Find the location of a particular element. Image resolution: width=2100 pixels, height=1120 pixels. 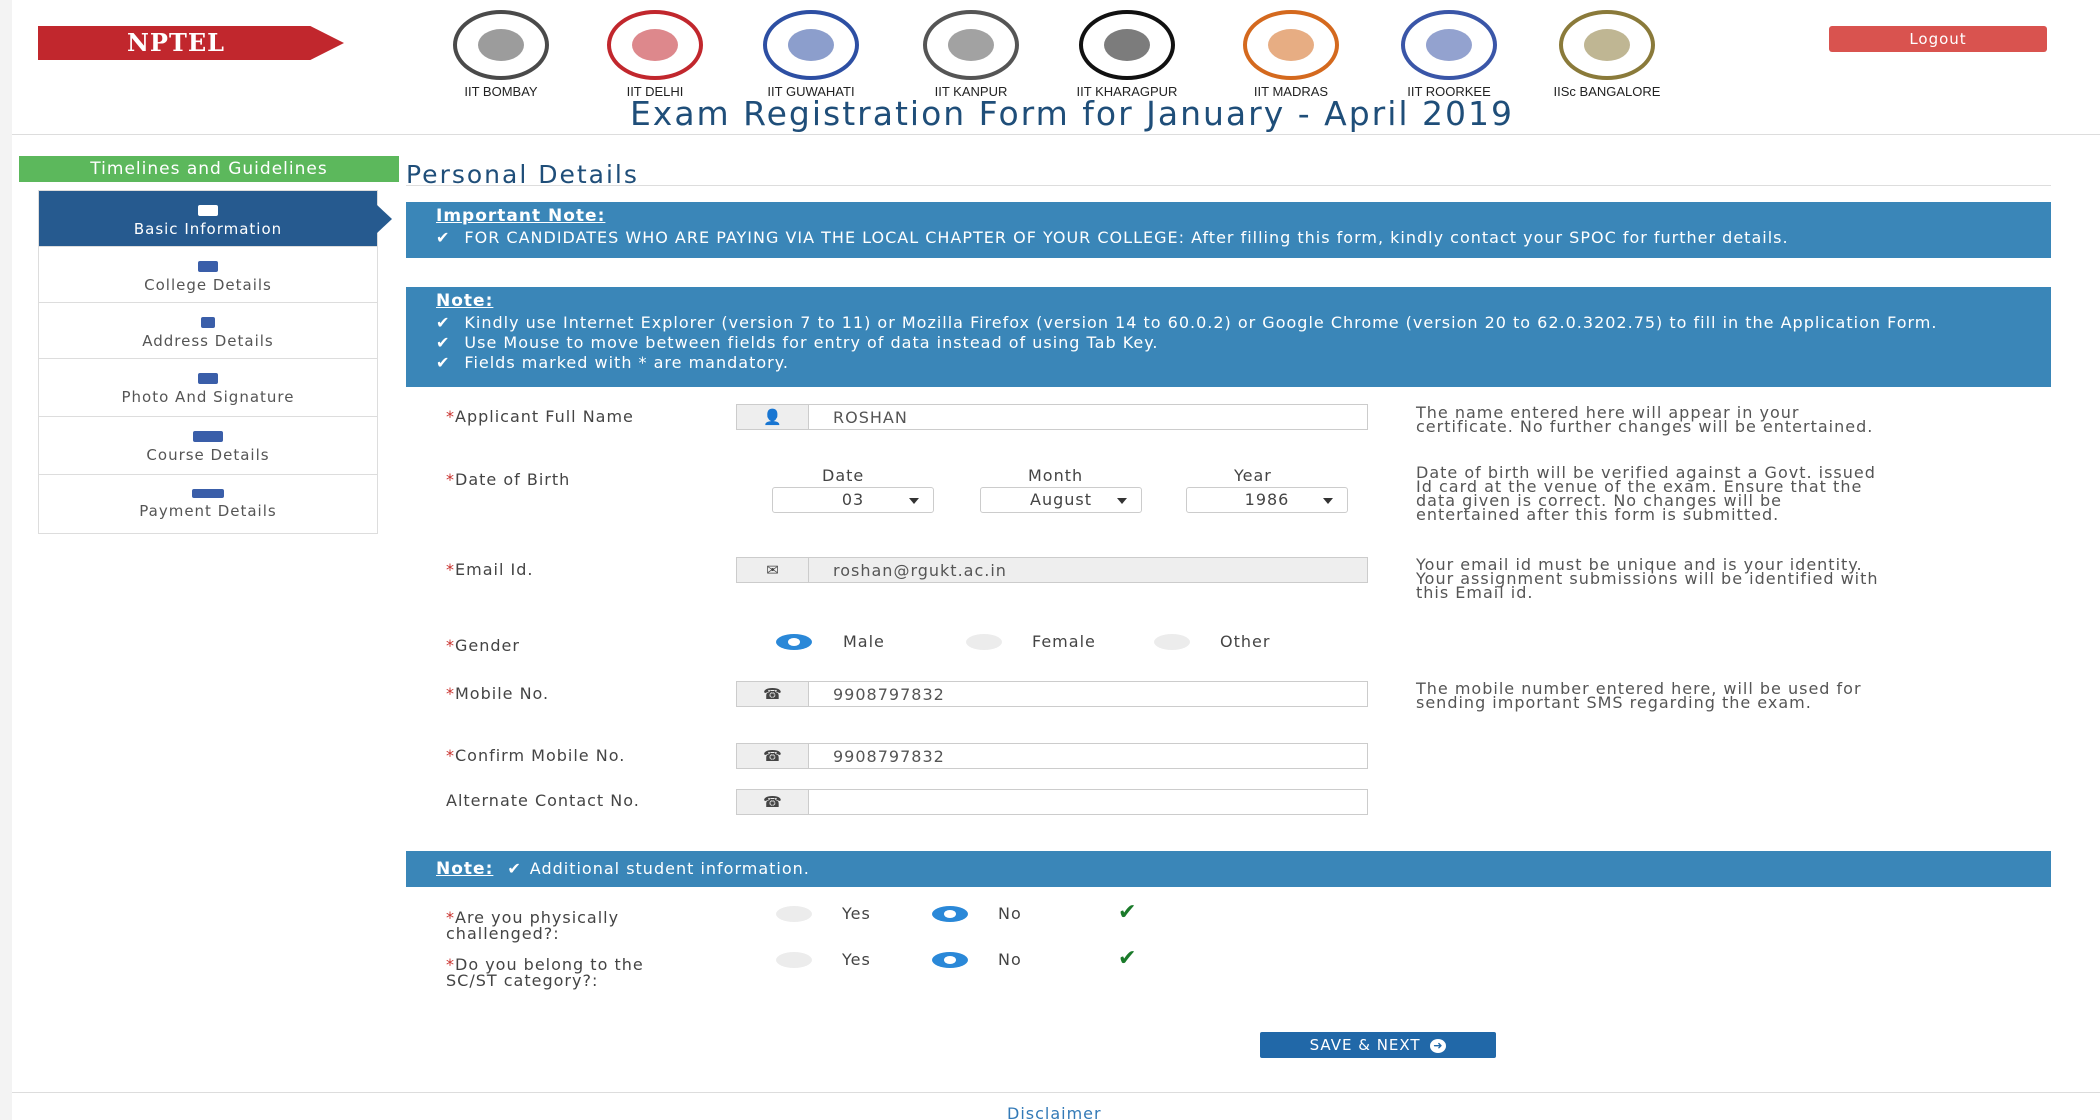

email-field: ✉ is located at coordinates (1052, 570).